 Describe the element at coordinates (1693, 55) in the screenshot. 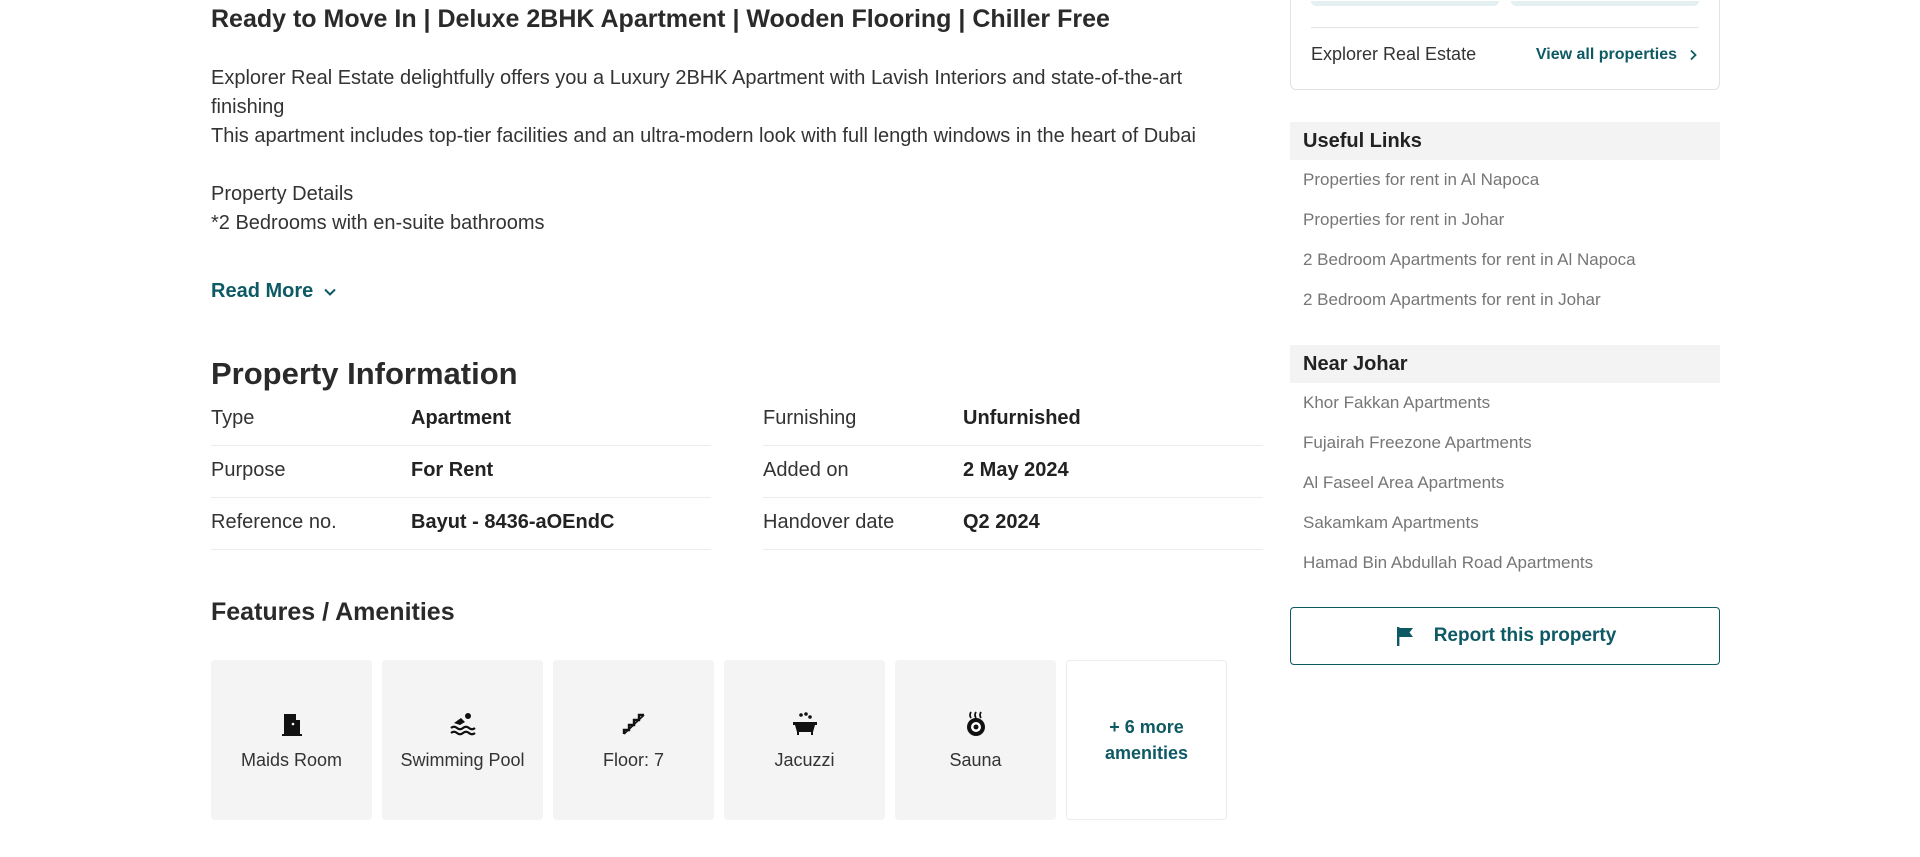

I see `chevron-right-icon` at that location.